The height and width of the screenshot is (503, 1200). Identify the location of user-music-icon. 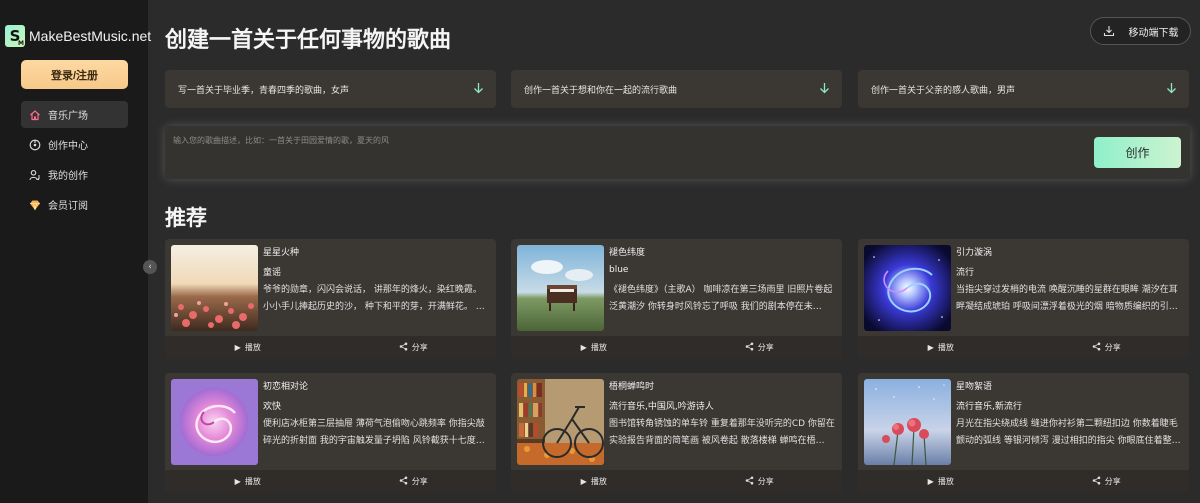
(35, 175).